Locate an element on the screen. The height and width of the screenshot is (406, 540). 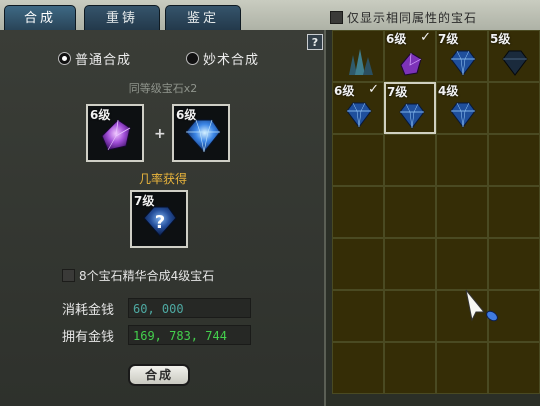
input-slot-a: 6级 is located at coordinates (115, 133).